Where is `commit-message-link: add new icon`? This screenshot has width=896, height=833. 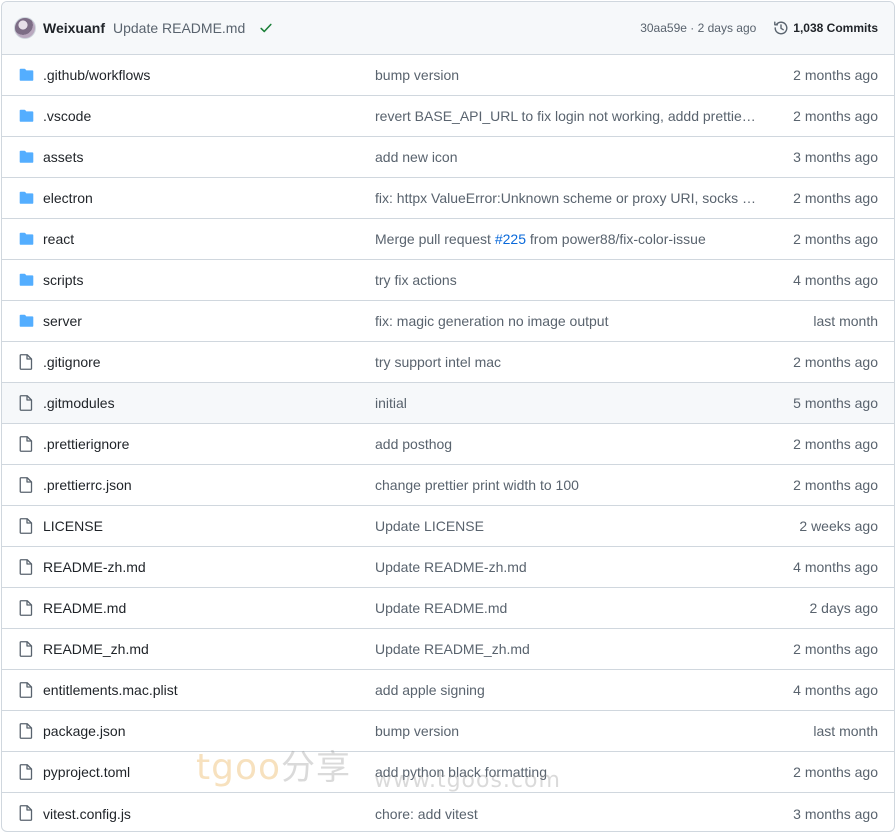
commit-message-link: add new icon is located at coordinates (567, 157).